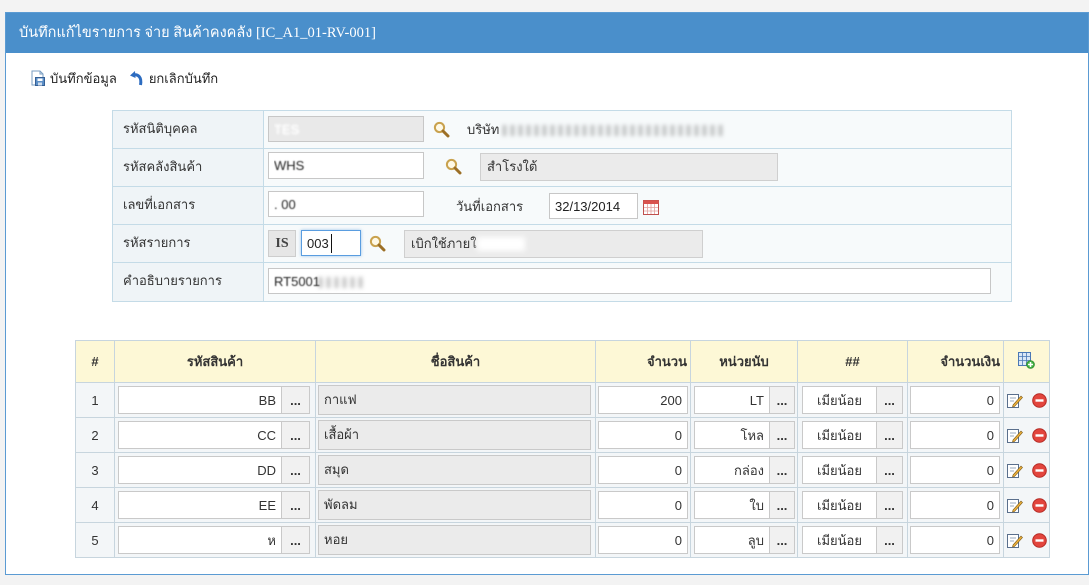 This screenshot has width=1089, height=585. I want to click on cancel-button: ยกเลิกบันทึก, so click(173, 78).